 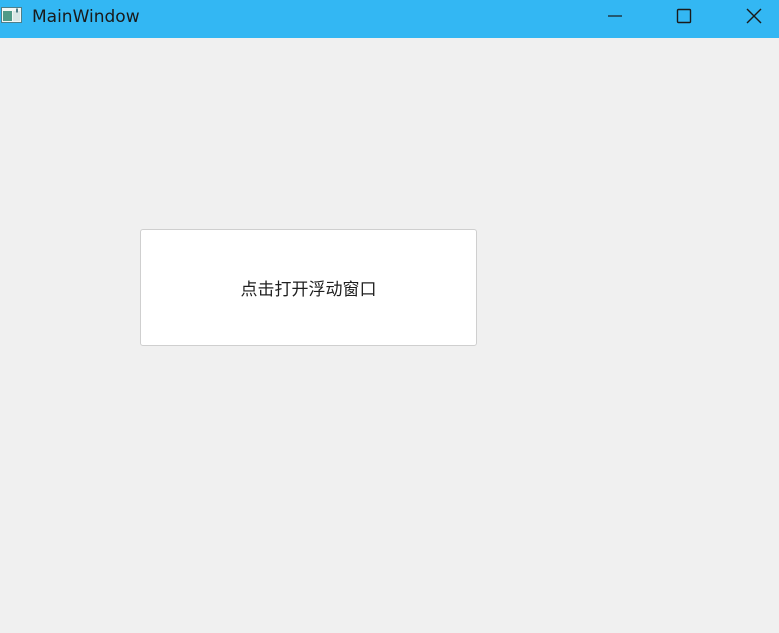 I want to click on minimize-button, so click(x=615, y=15).